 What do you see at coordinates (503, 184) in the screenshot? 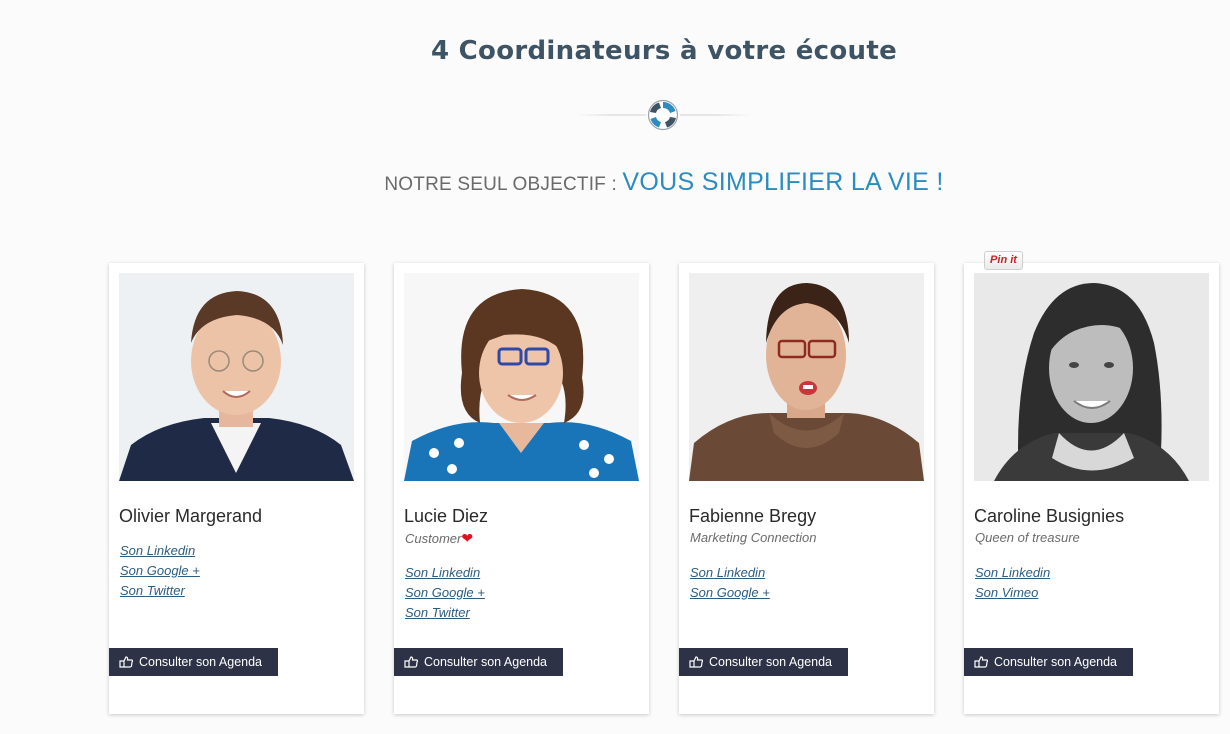
I see `subtitle-prefix: NOTRE SEUL OBJECTIF :` at bounding box center [503, 184].